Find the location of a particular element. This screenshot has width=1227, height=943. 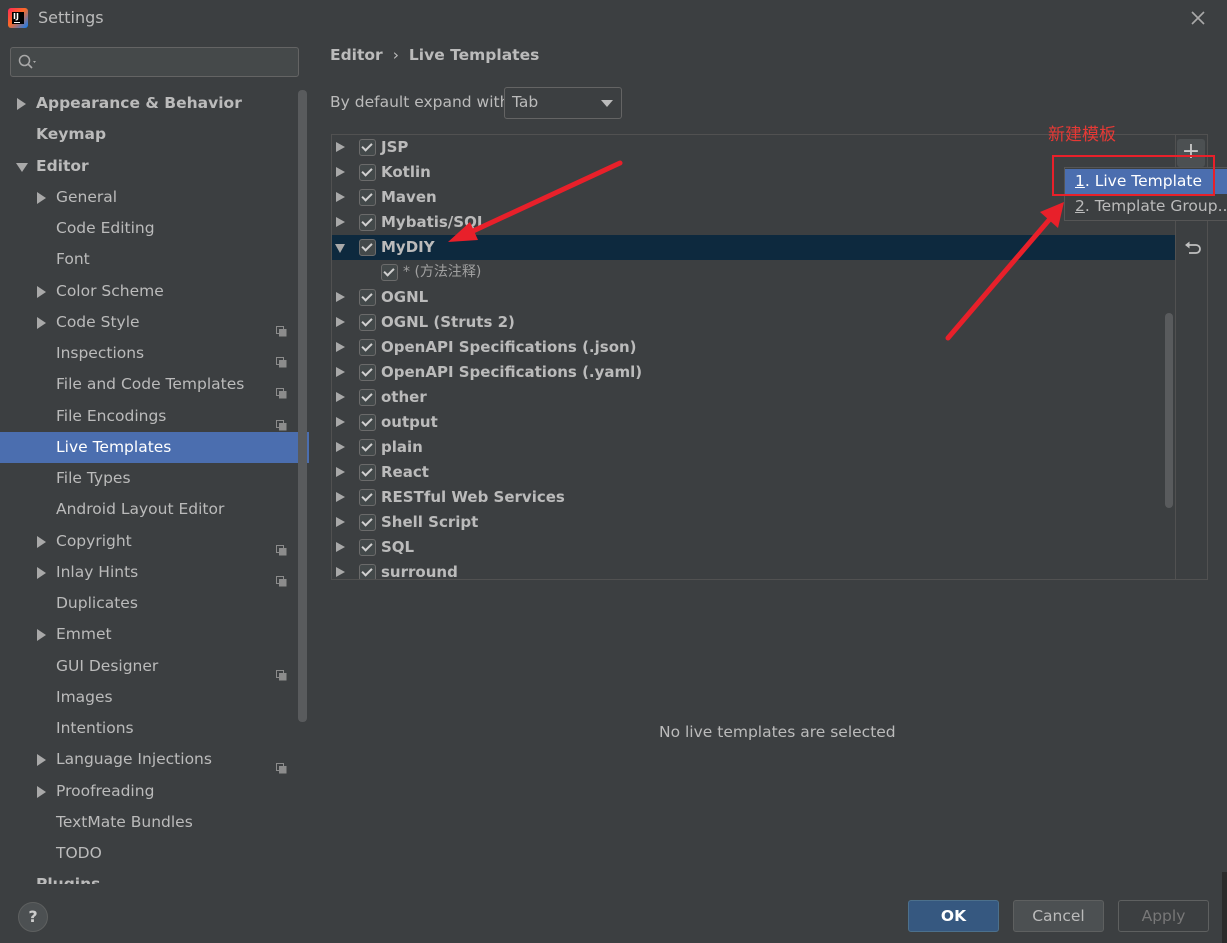

sidebar-item-inlay-hints: Inlay Hints is located at coordinates (154, 572).